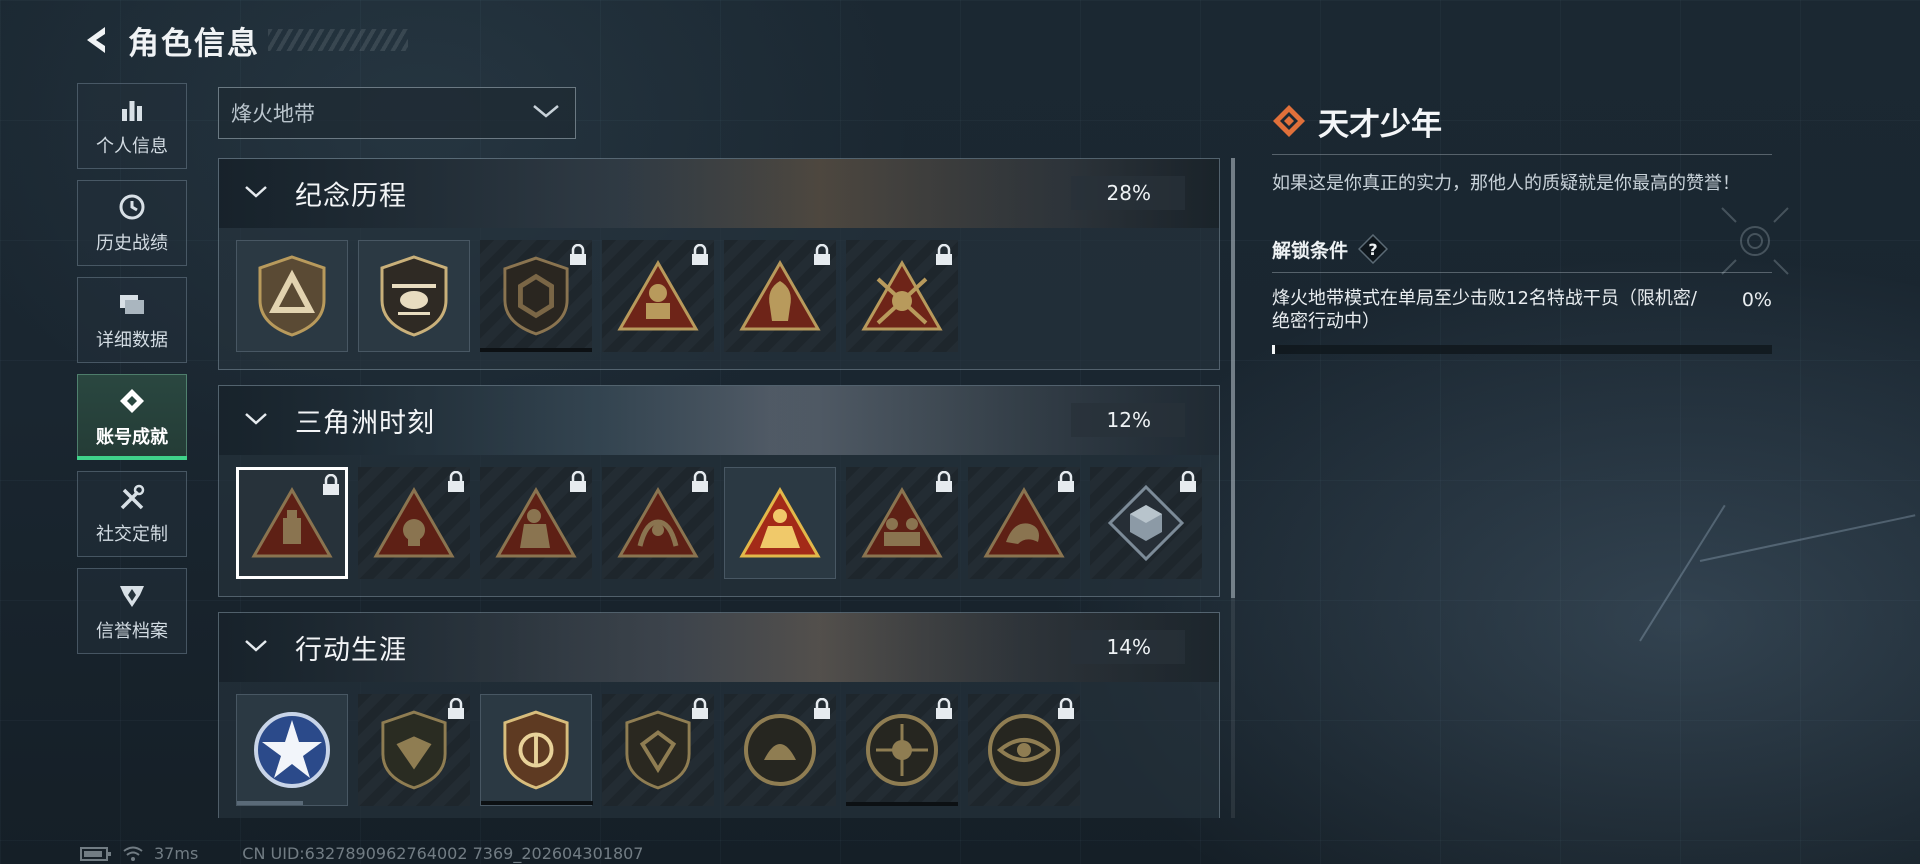  I want to click on battery-icon, so click(95, 853).